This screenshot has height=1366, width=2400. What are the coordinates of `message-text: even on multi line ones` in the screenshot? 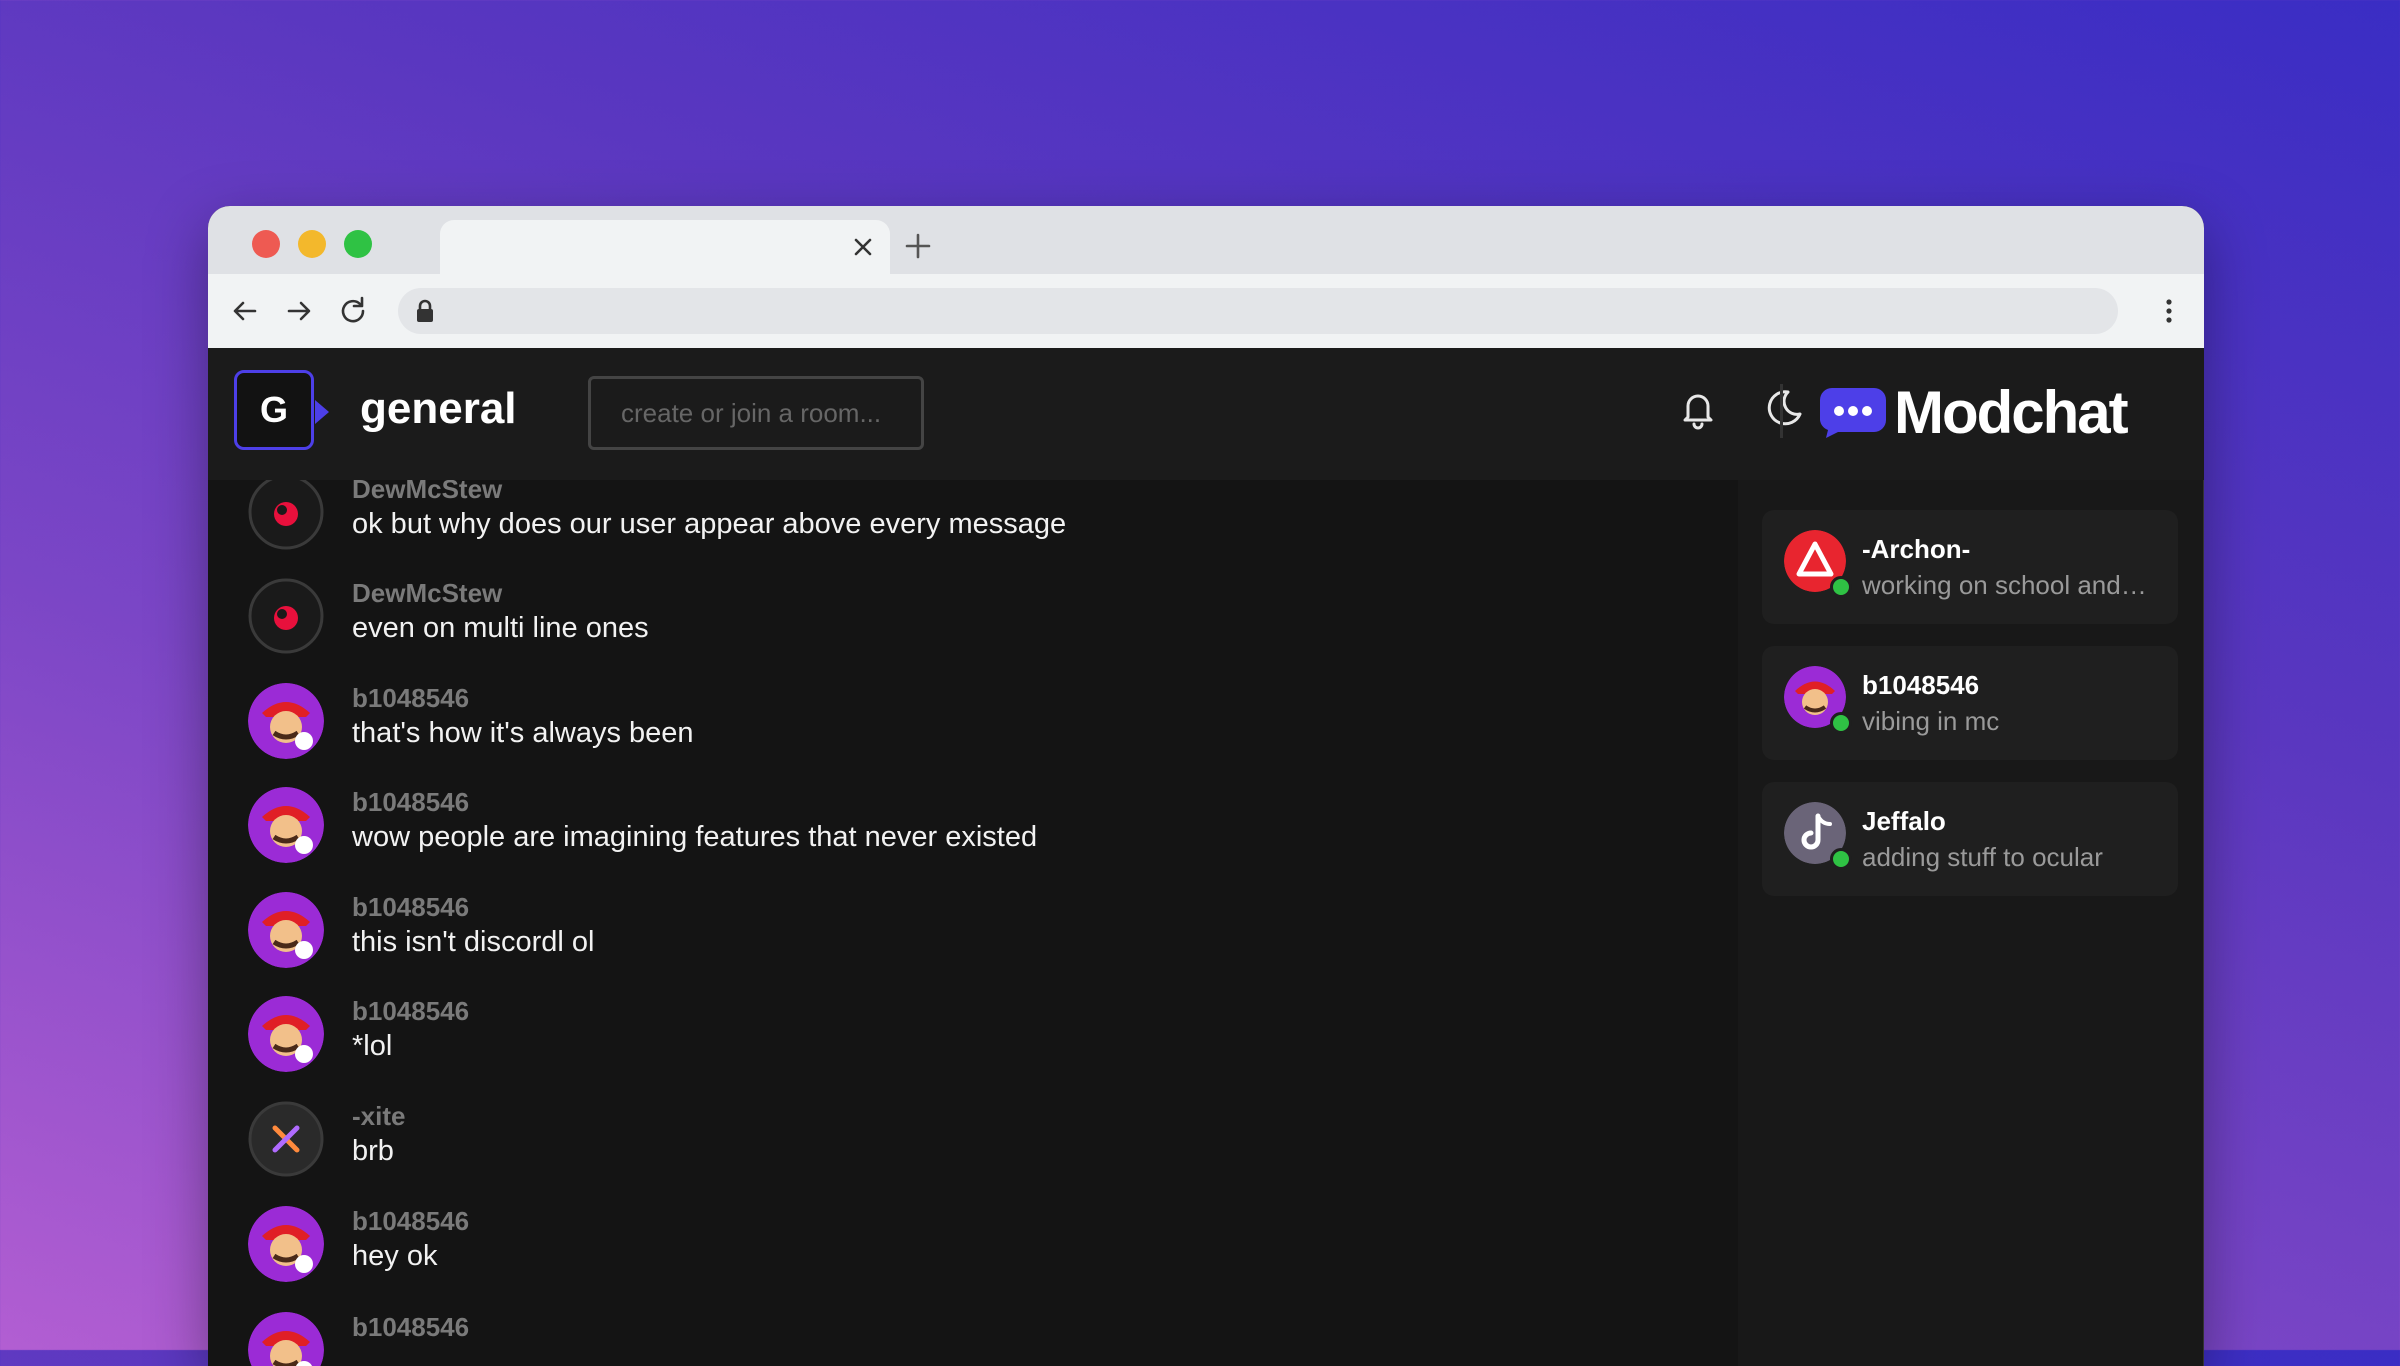 It's located at (500, 628).